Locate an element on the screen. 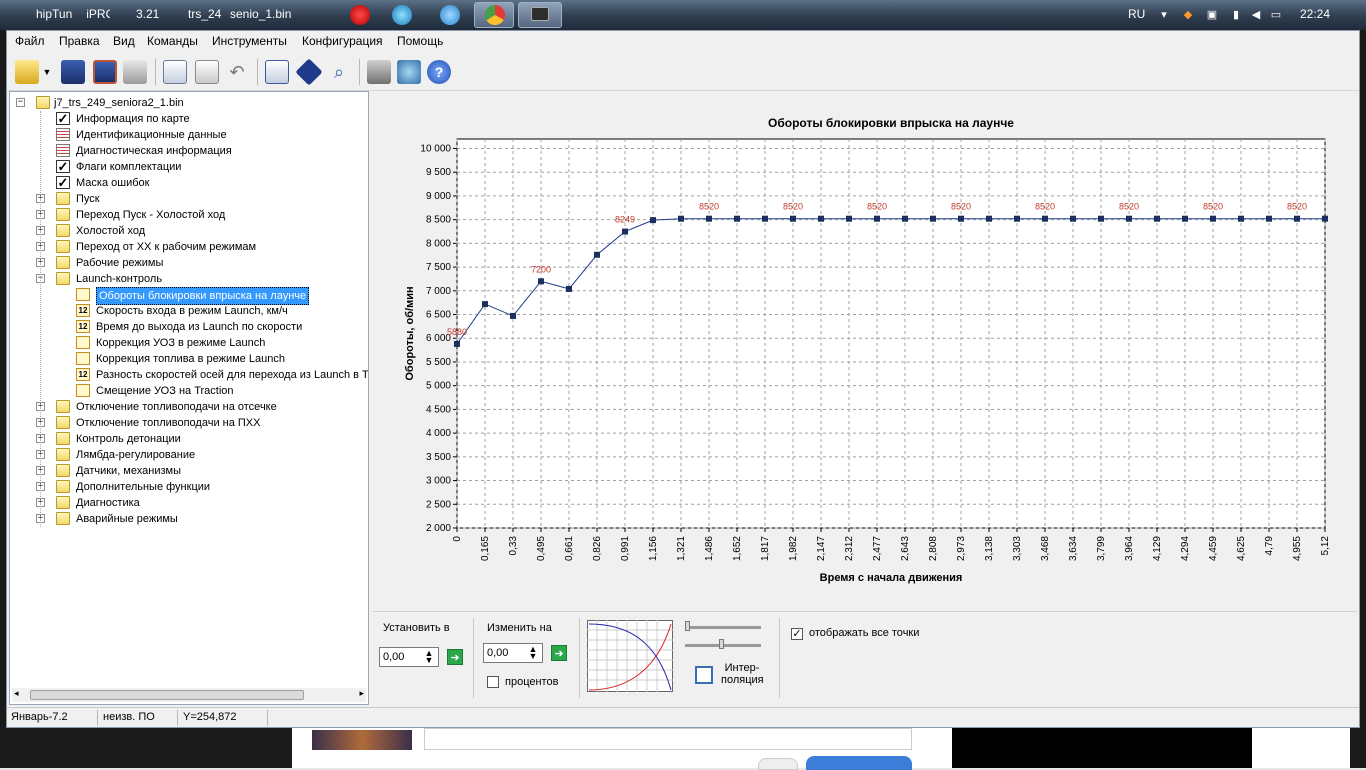 This screenshot has height=770, width=1366. apply-change-button: ➜ is located at coordinates (559, 653).